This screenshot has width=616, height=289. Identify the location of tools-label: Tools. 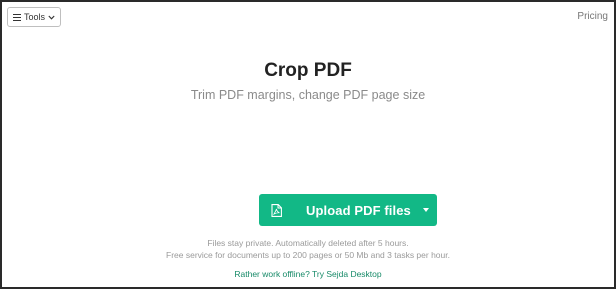
(34, 17).